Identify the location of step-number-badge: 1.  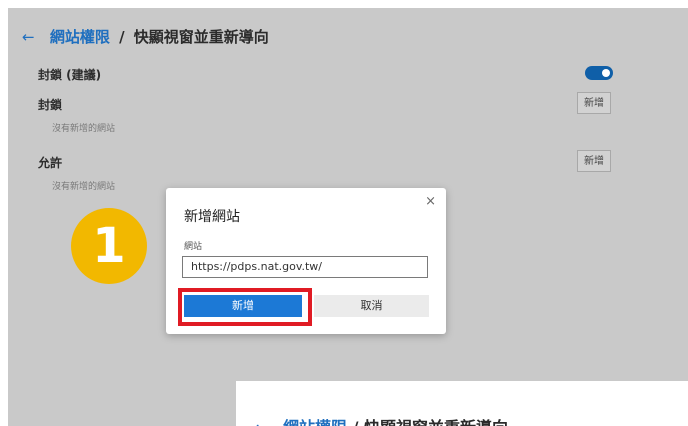
(109, 246).